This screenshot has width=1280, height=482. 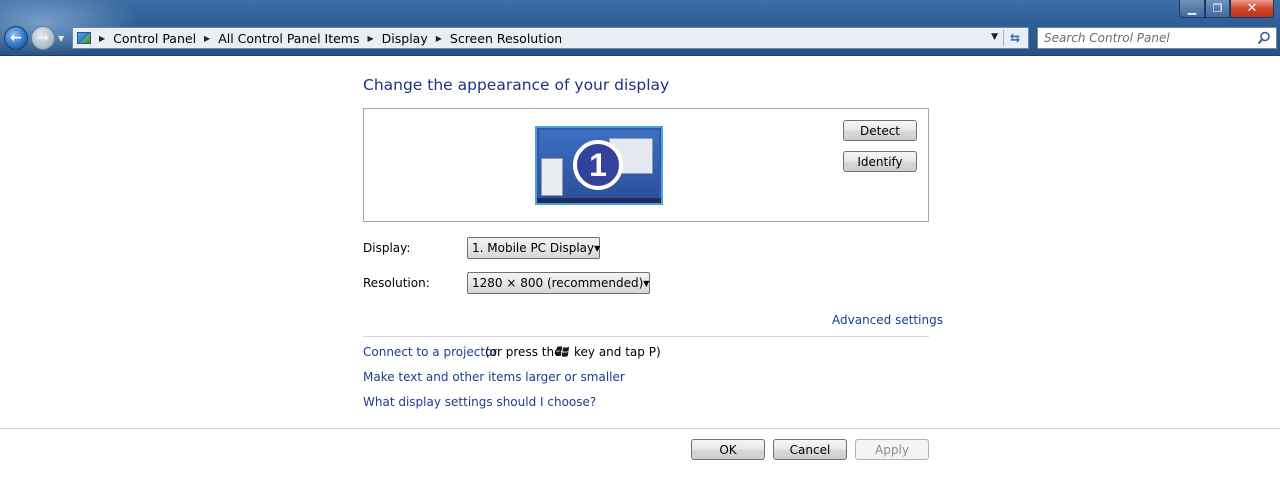 I want to click on connect-projector-link: Connect to a projector, so click(x=430, y=352).